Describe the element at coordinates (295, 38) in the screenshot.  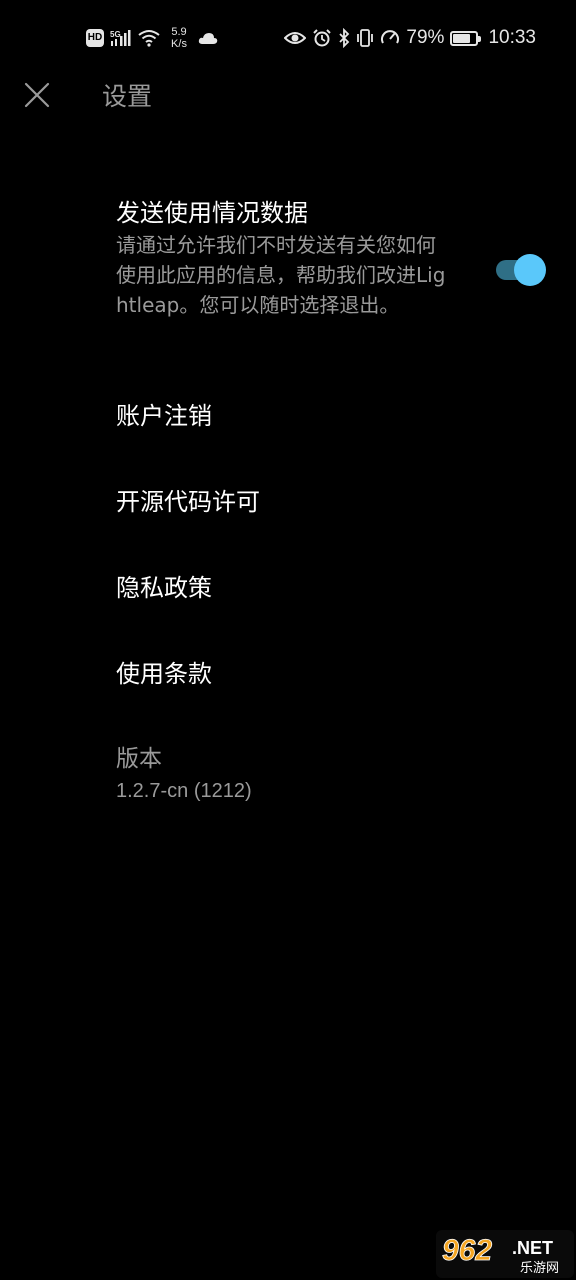
I see `eye-icon` at that location.